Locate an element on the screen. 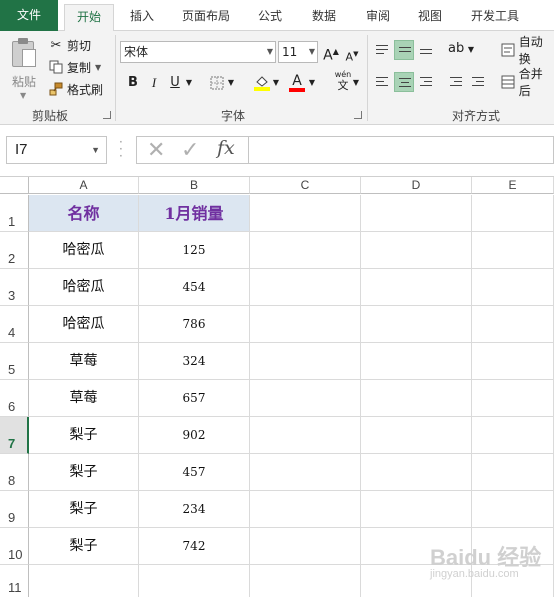 This screenshot has height=597, width=554. cell-b9: 234 is located at coordinates (194, 509).